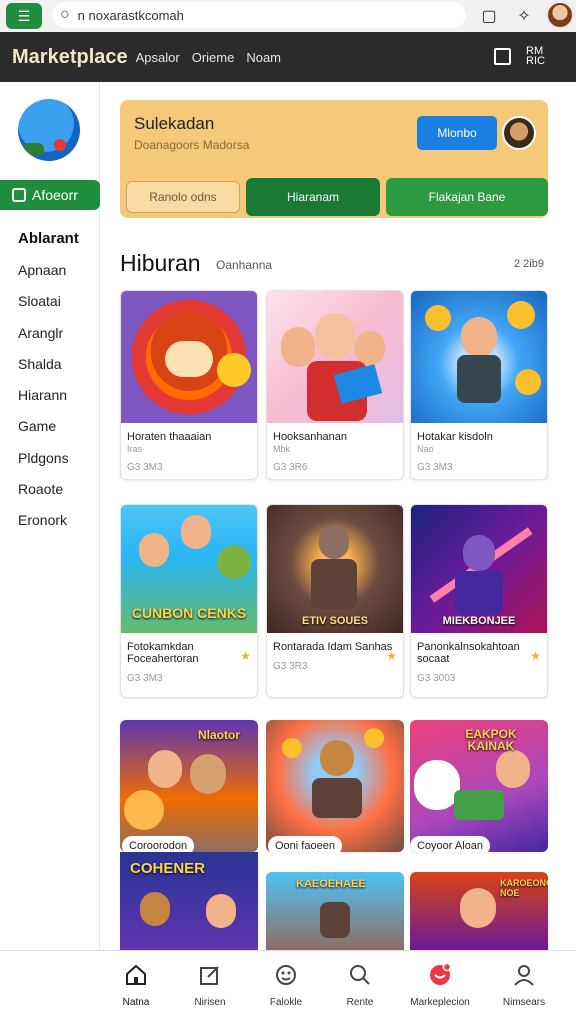 The height and width of the screenshot is (1024, 576). I want to click on game-card: Hooksanhanan Mbk G3 3R6, so click(335, 385).